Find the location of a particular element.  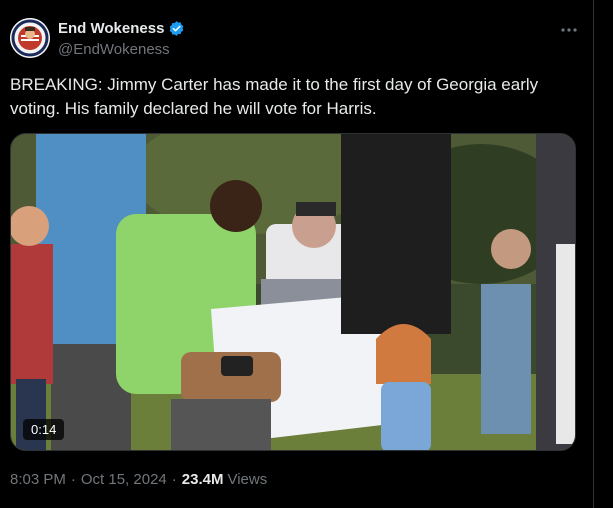

display-name: End Wokeness is located at coordinates (111, 28).